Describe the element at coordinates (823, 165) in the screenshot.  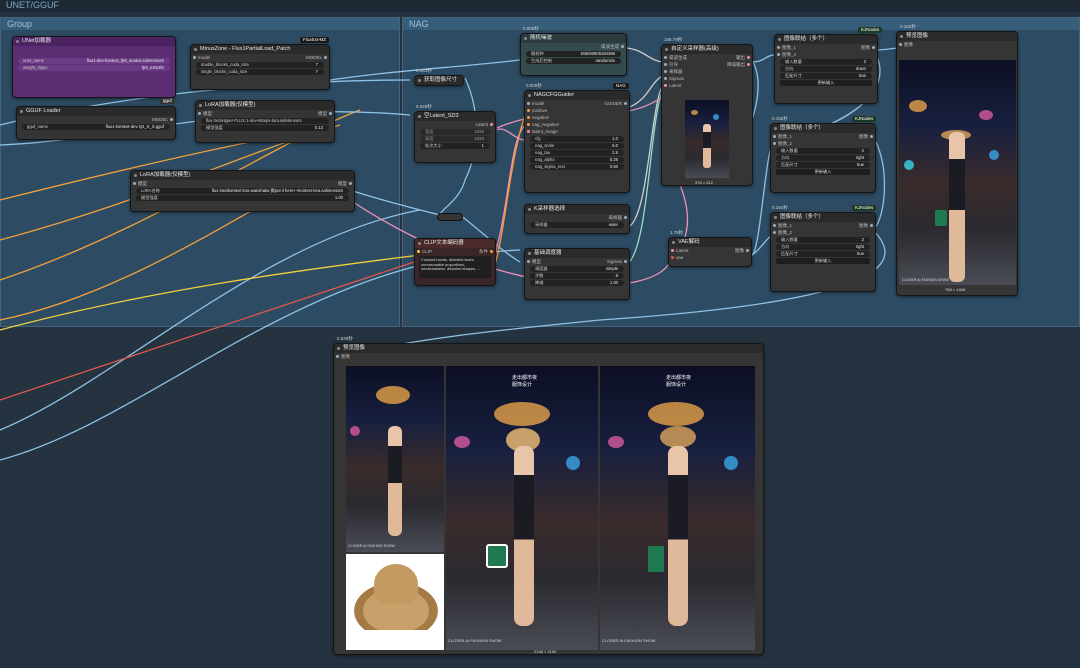
I see `stitch2-match-widget: 匹配尺寸 true` at that location.